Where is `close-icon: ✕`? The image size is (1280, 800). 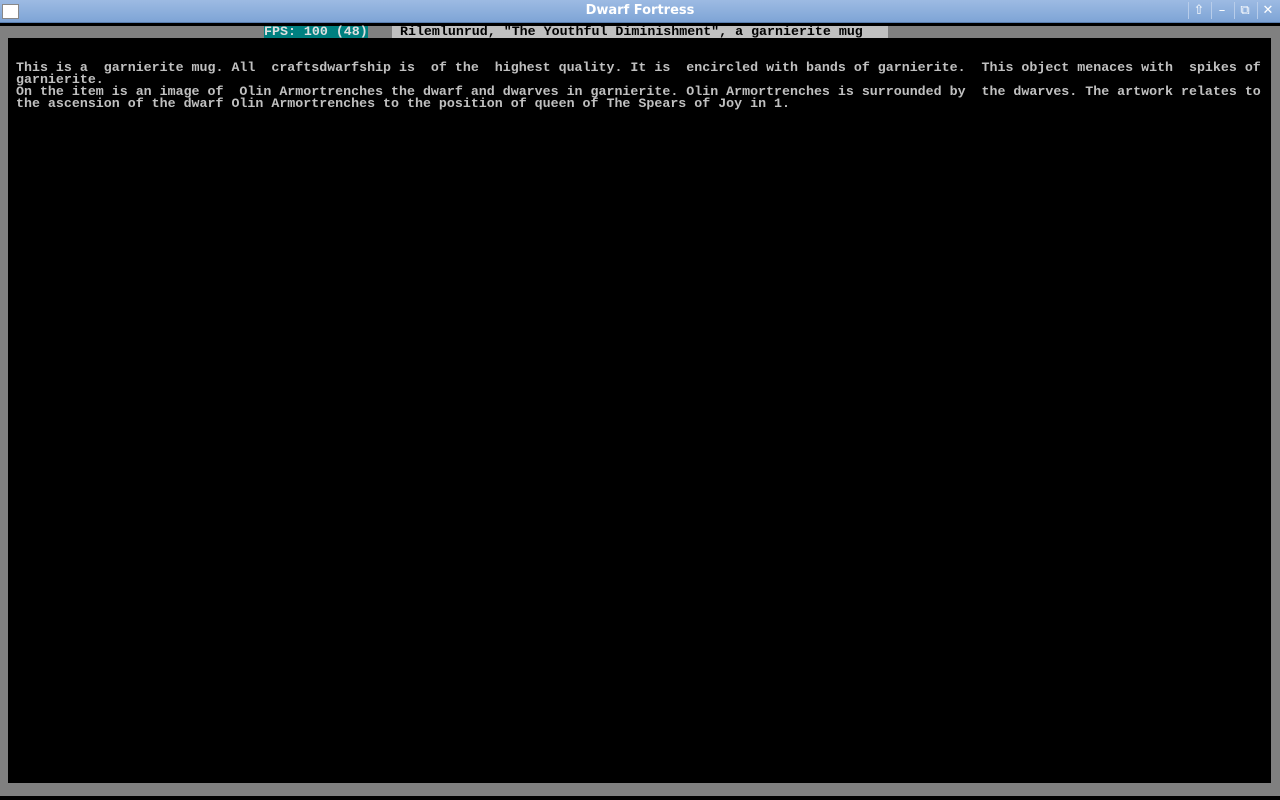
close-icon: ✕ is located at coordinates (1267, 10).